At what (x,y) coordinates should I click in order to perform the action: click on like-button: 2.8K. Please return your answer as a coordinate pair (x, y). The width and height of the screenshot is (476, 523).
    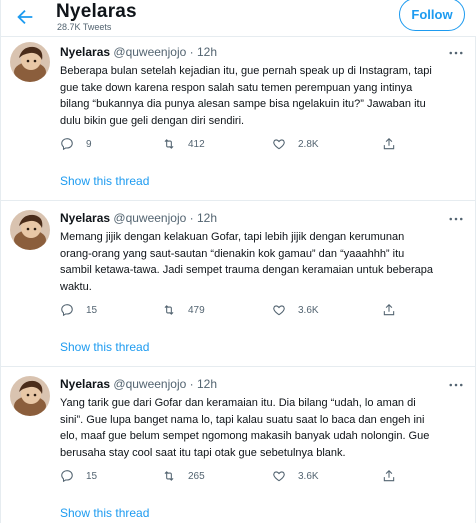
    Looking at the image, I should click on (295, 144).